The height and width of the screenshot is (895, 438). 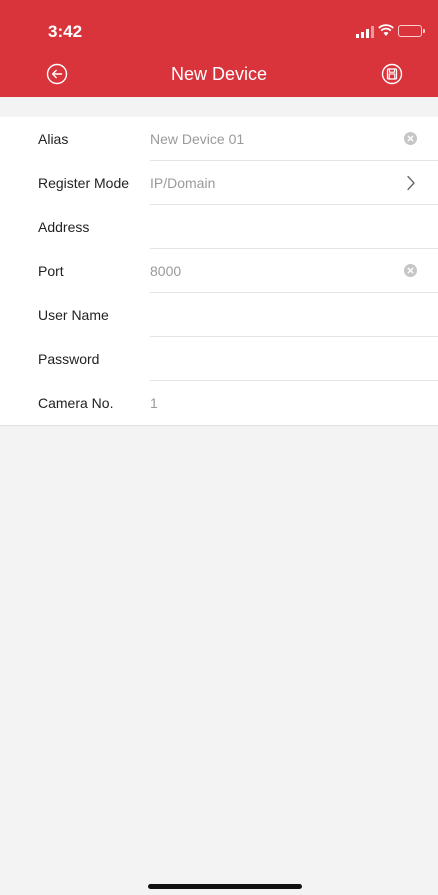 What do you see at coordinates (265, 139) in the screenshot?
I see `alias-input` at bounding box center [265, 139].